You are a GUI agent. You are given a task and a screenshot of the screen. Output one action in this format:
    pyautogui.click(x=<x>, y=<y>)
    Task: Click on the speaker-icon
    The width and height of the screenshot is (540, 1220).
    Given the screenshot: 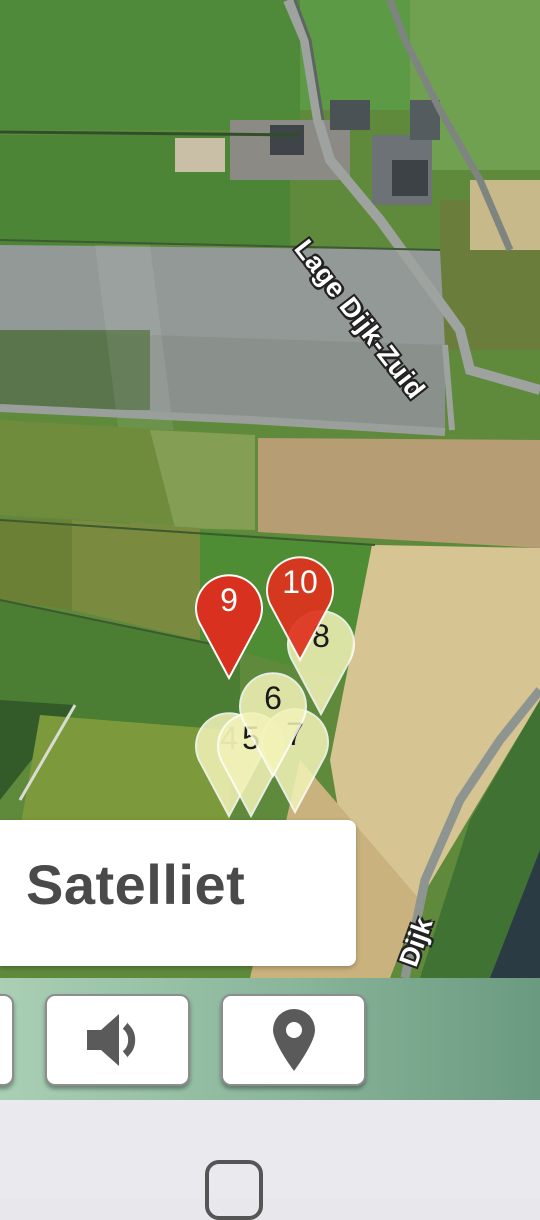 What is the action you would take?
    pyautogui.click(x=110, y=1040)
    